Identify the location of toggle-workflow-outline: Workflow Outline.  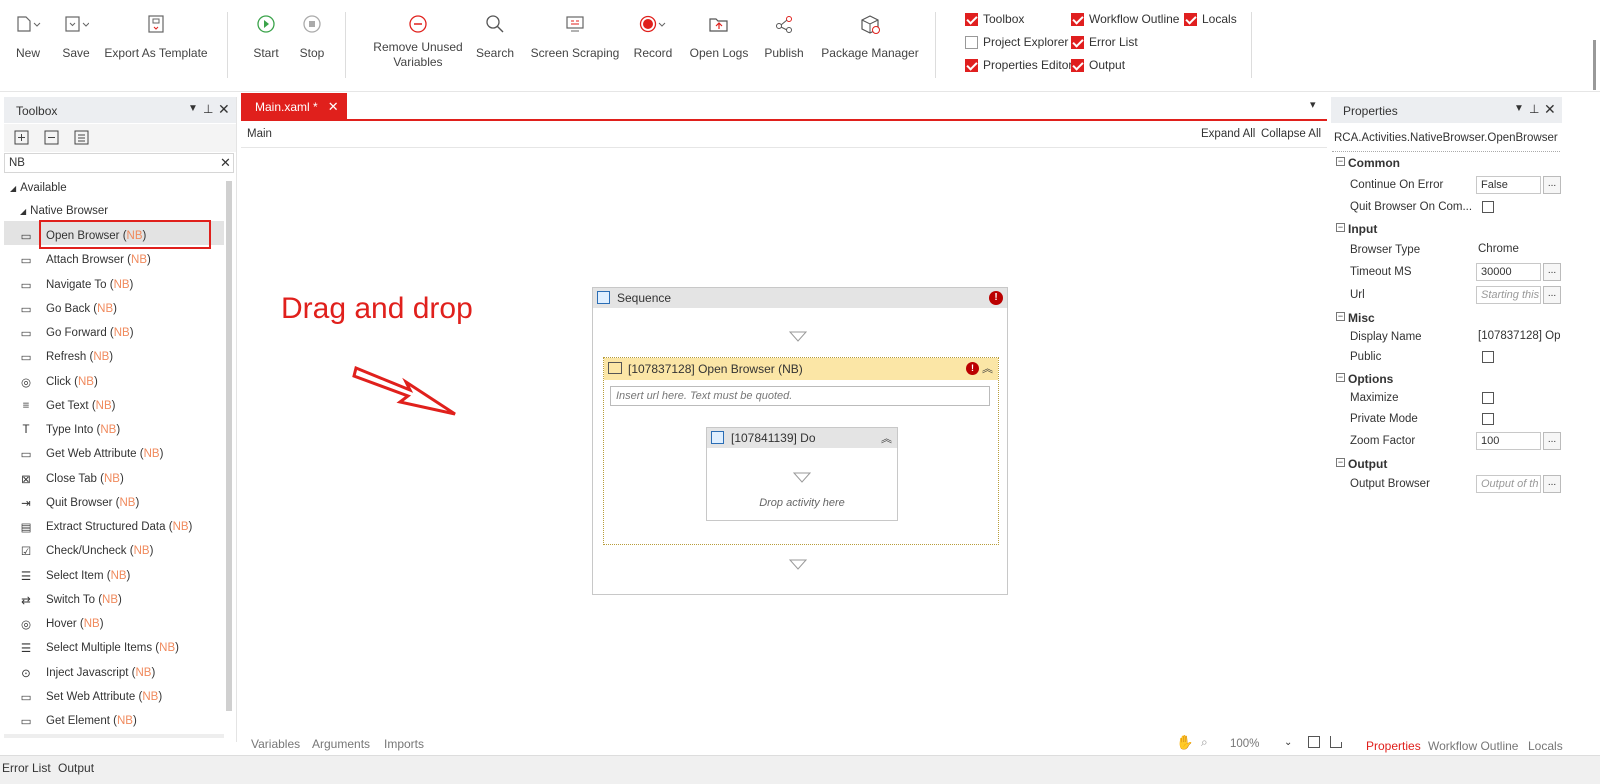
(1125, 19).